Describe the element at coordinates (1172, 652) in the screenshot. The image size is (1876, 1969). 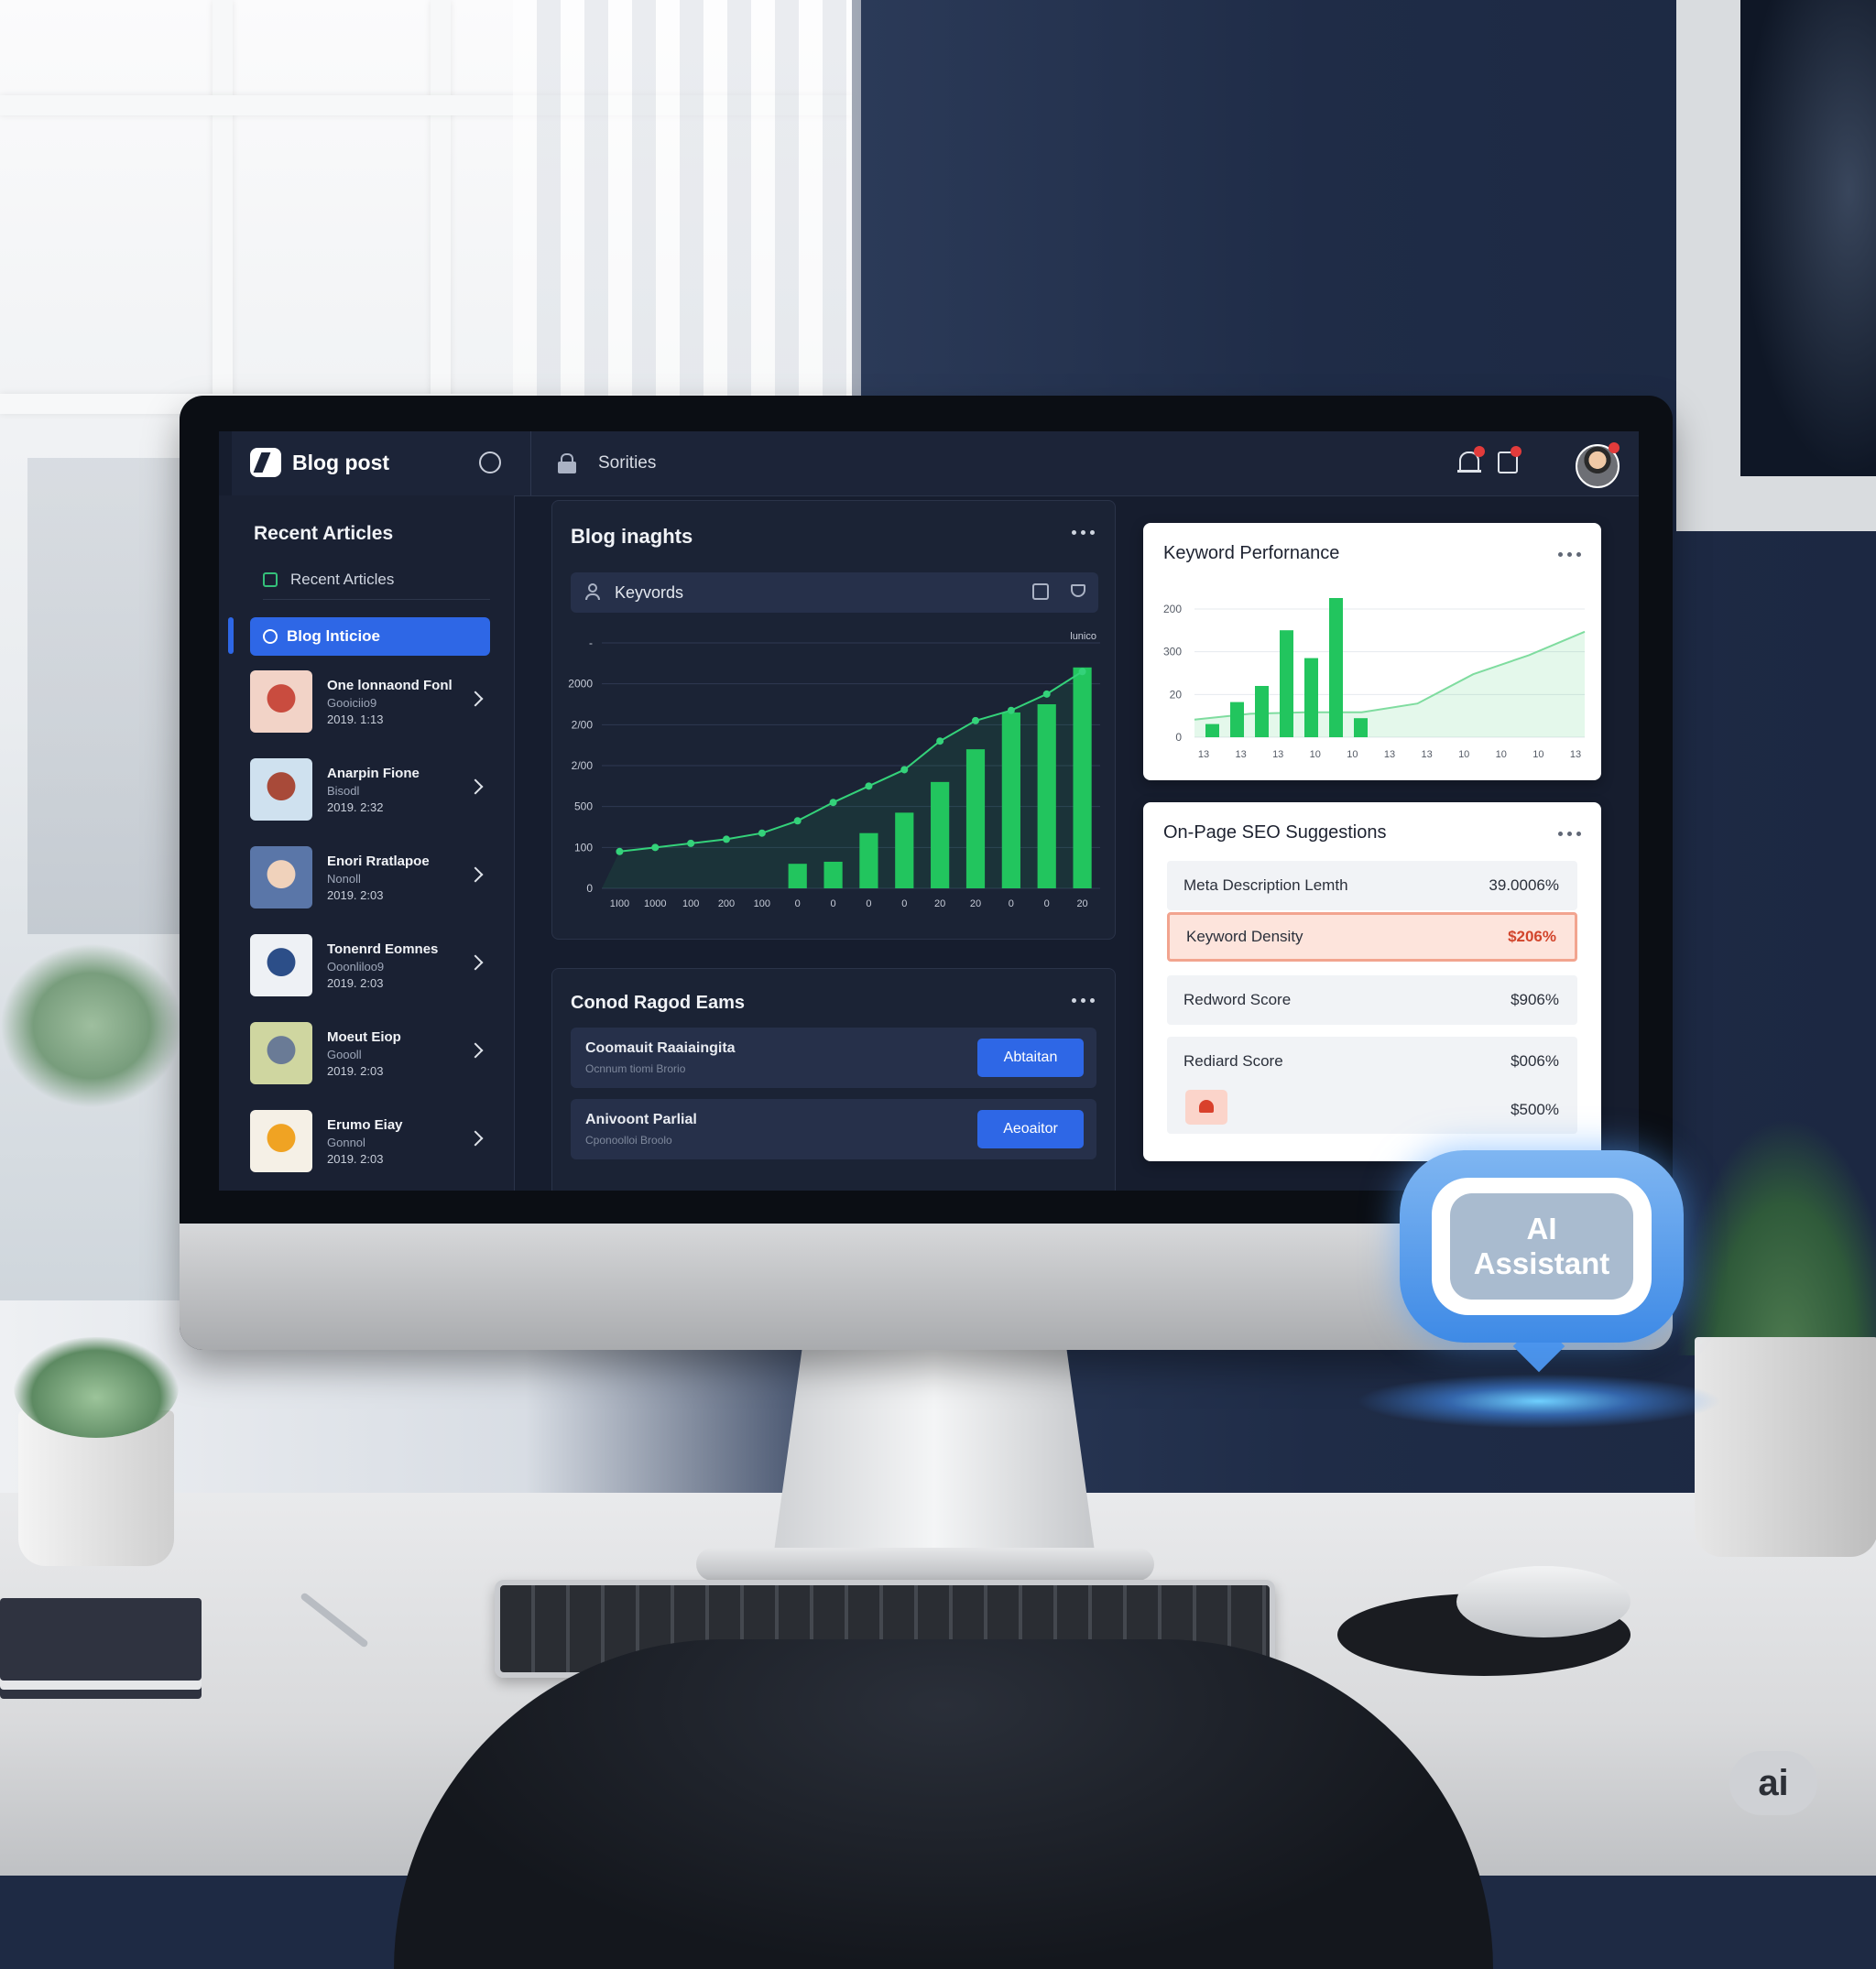
I see `y-tick-label: 300` at that location.